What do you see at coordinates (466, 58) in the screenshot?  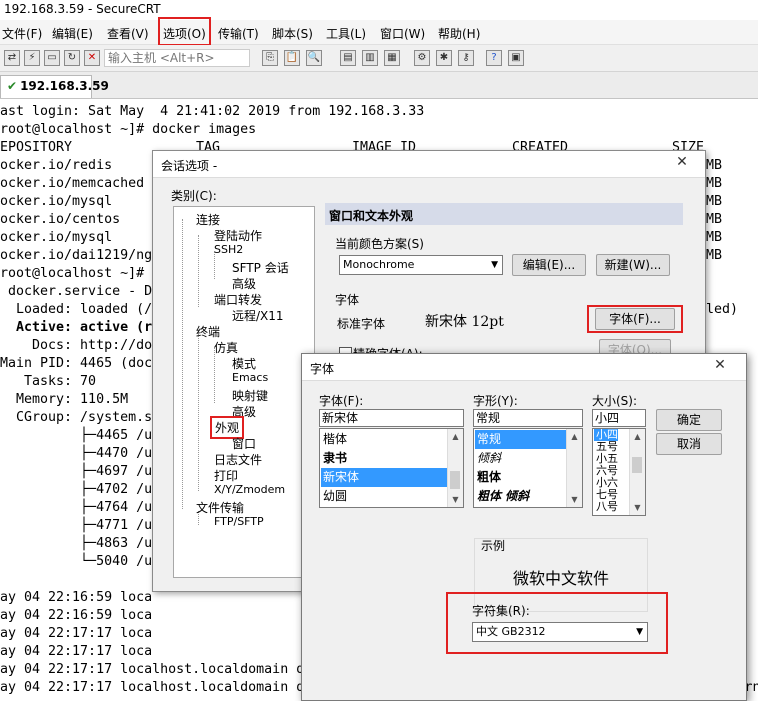 I see `keymap-icon: ⚷` at bounding box center [466, 58].